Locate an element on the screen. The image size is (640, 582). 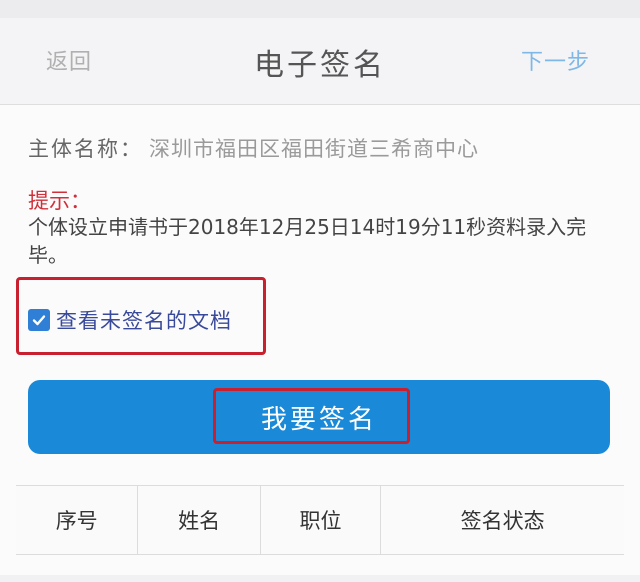
hint-title: 提示： is located at coordinates (59, 201).